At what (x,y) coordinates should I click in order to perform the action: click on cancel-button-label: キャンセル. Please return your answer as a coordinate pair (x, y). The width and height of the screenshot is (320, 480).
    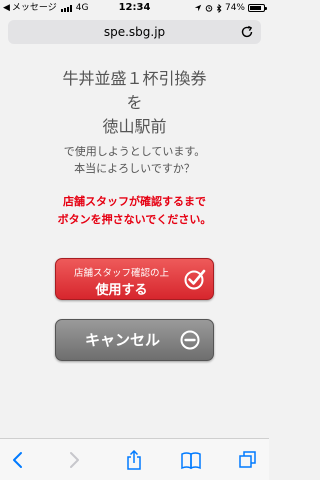
    Looking at the image, I should click on (122, 340).